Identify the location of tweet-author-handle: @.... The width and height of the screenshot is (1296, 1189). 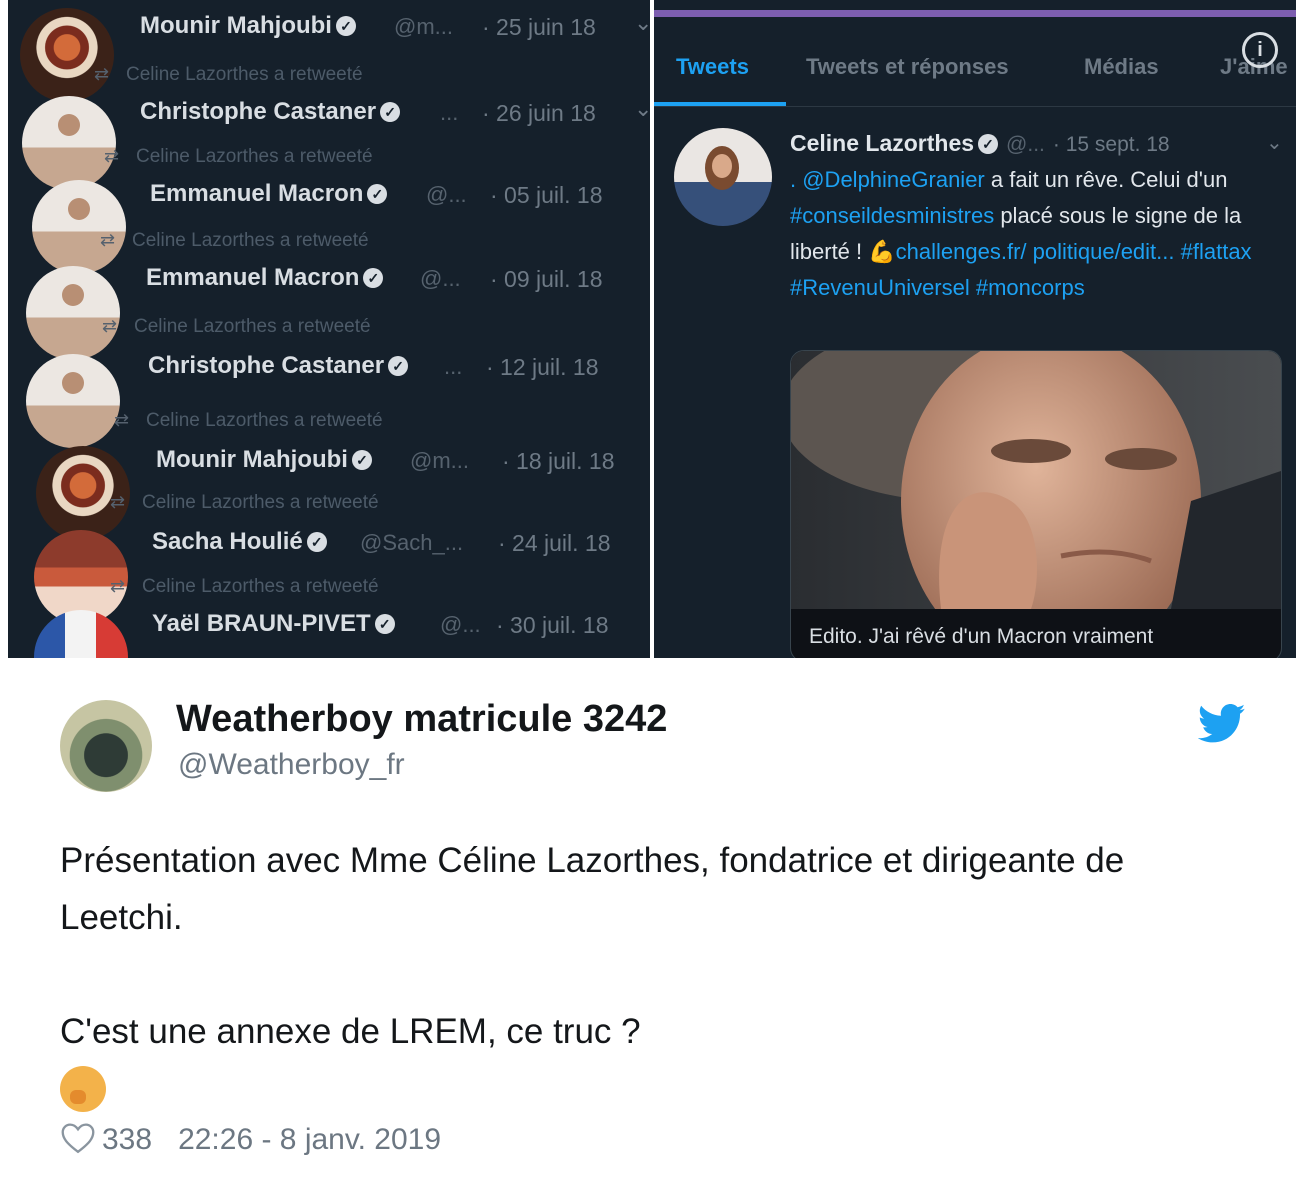
(1025, 144).